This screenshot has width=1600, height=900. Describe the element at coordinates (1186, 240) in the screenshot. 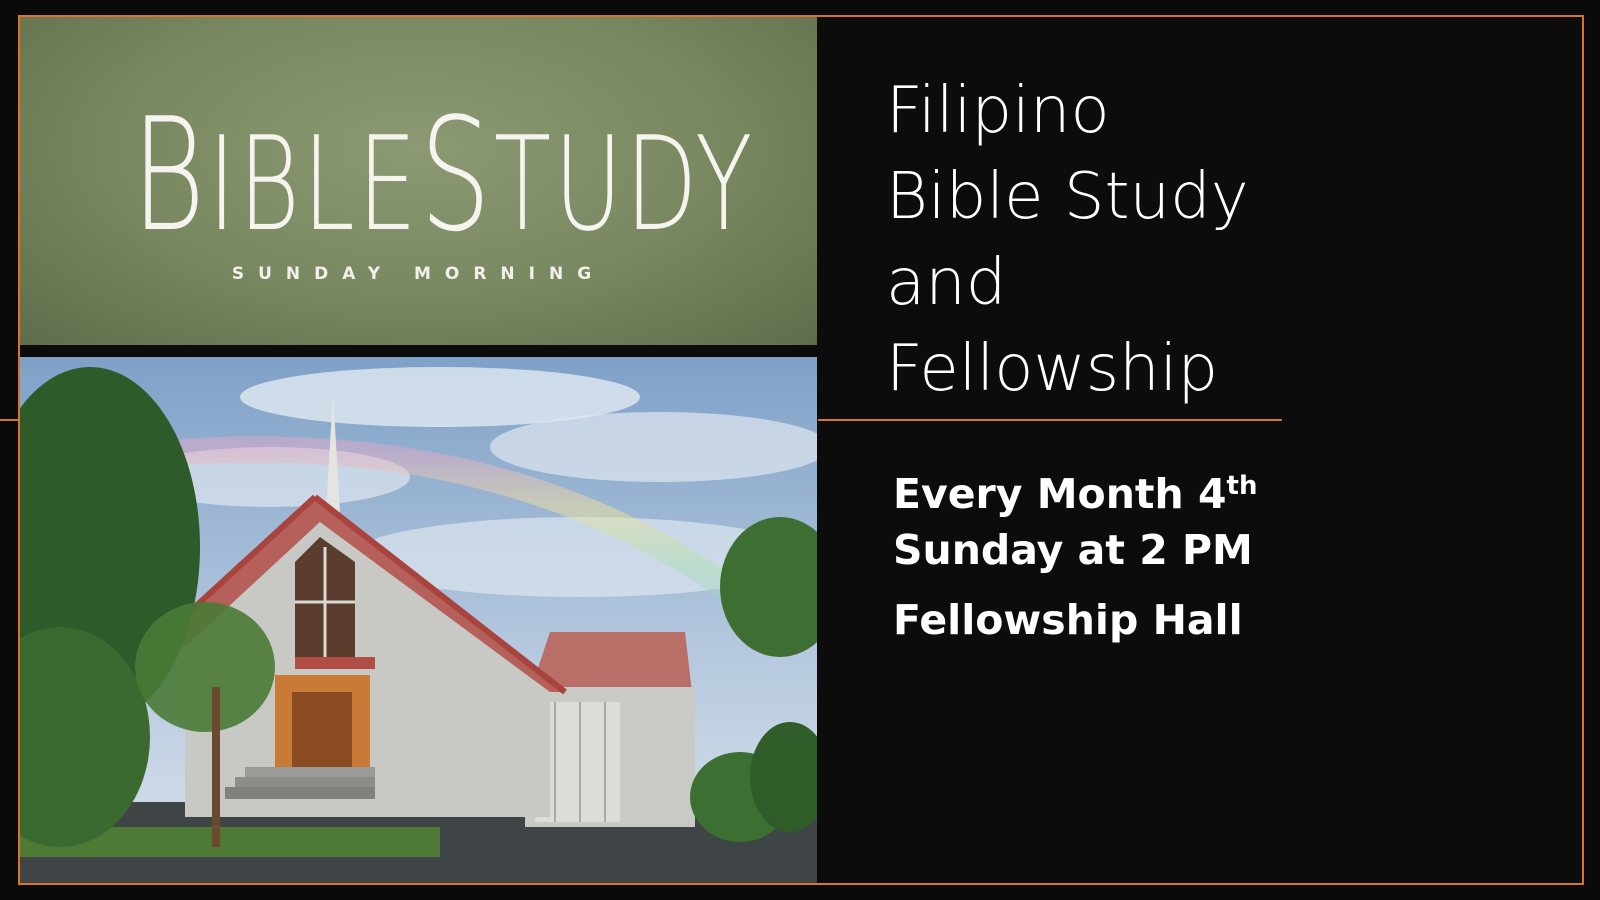

I see `event-title: Filipino Bible Study and Fellowship` at that location.